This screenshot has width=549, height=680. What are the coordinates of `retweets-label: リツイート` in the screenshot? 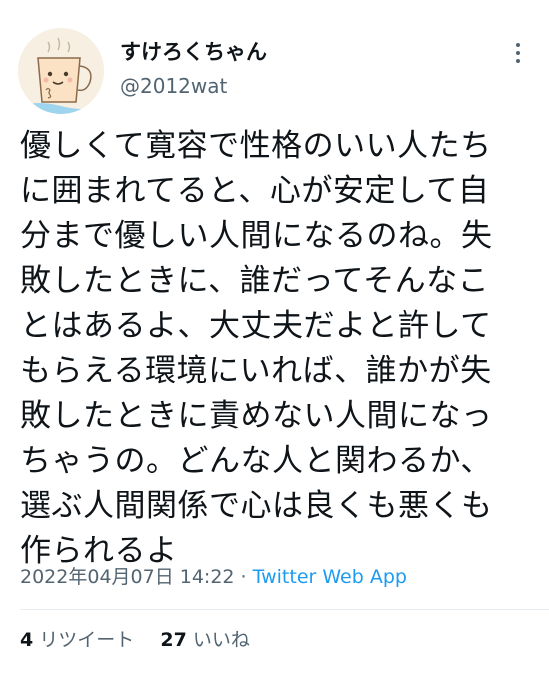 It's located at (87, 640).